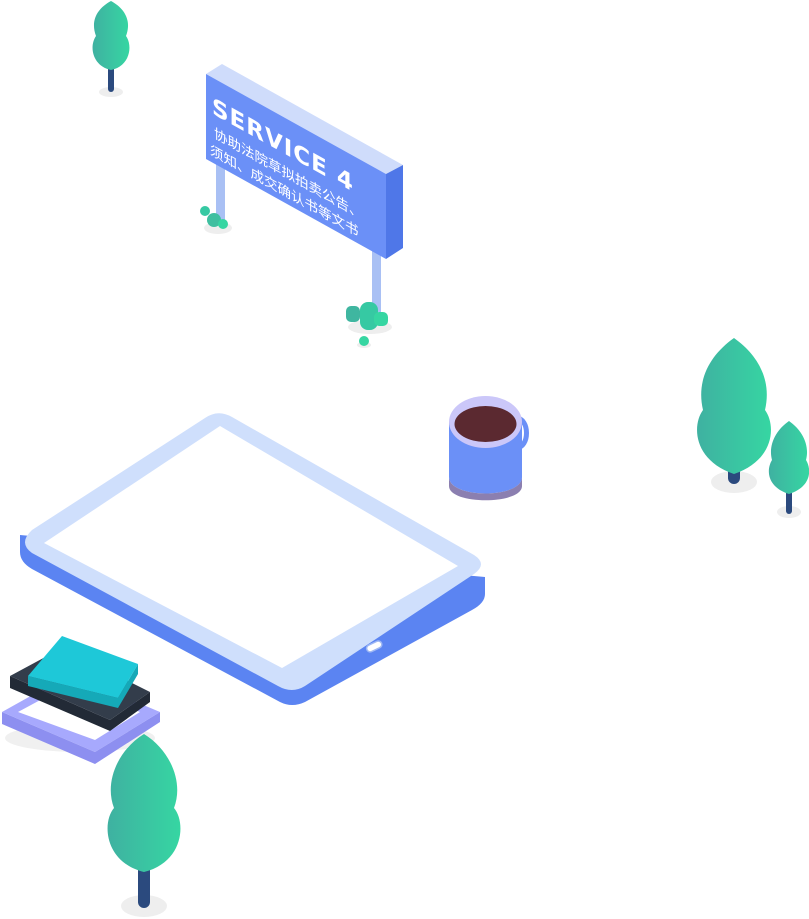 The height and width of the screenshot is (919, 809). What do you see at coordinates (376, 281) in the screenshot?
I see `sign-post-right` at bounding box center [376, 281].